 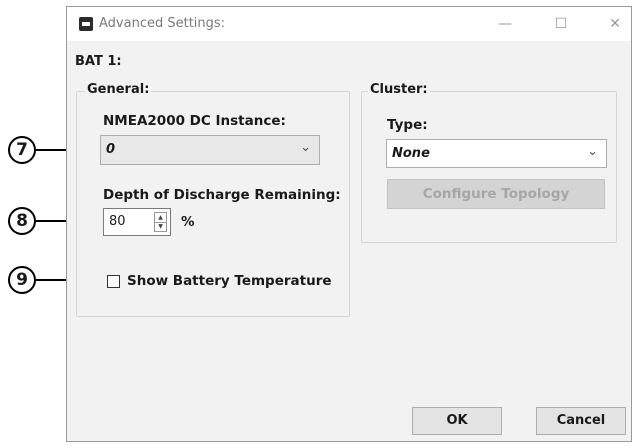 I want to click on ok-button: OK, so click(x=457, y=421).